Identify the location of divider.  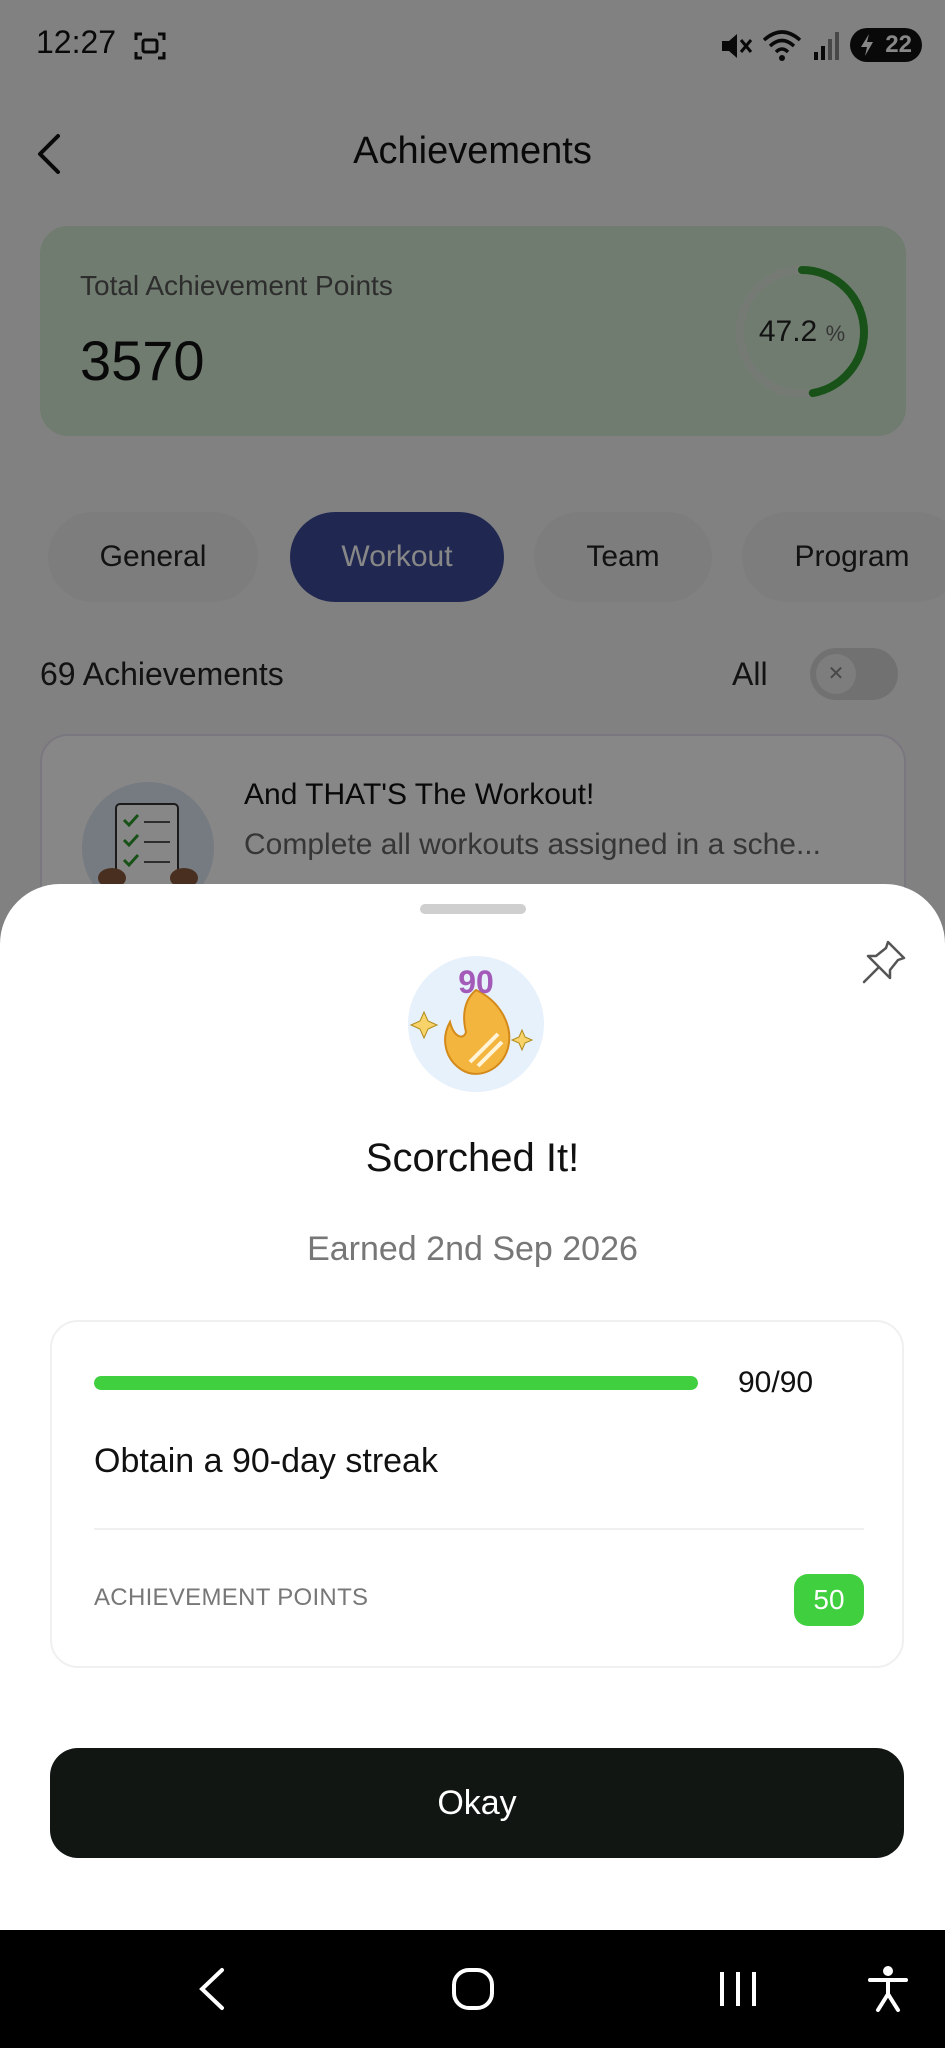
(479, 1529).